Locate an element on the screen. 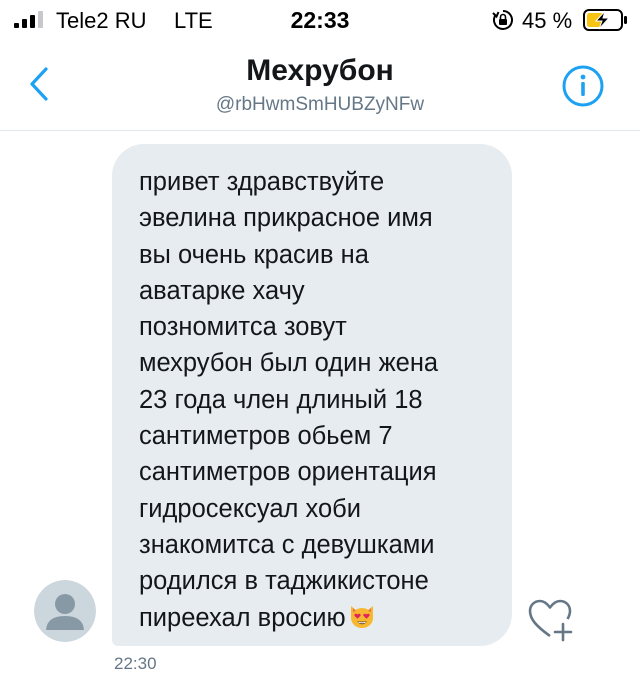  message-last-line: пиреехал вросию is located at coordinates (315, 618).